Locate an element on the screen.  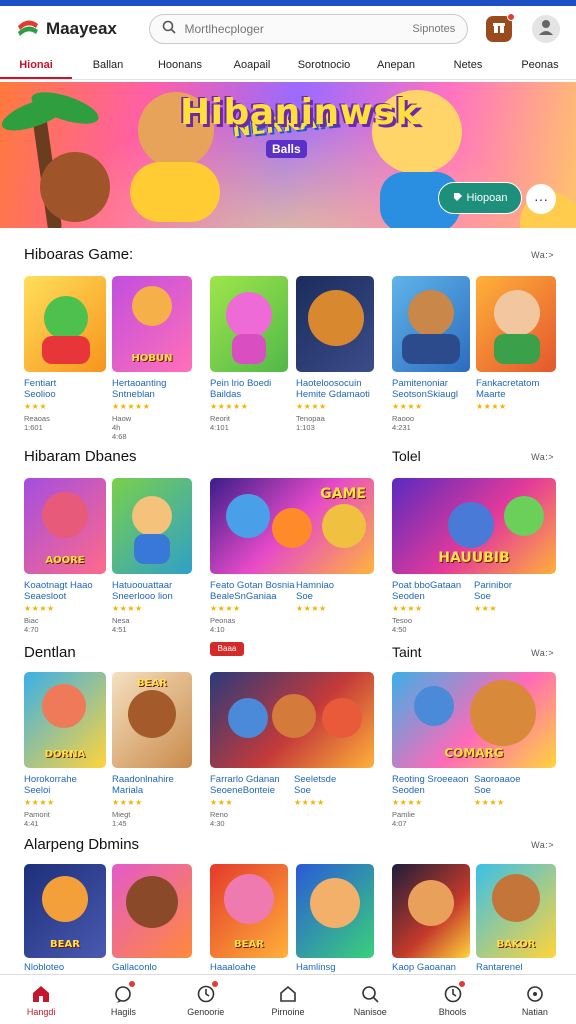
bear-character is located at coordinates (75, 187).